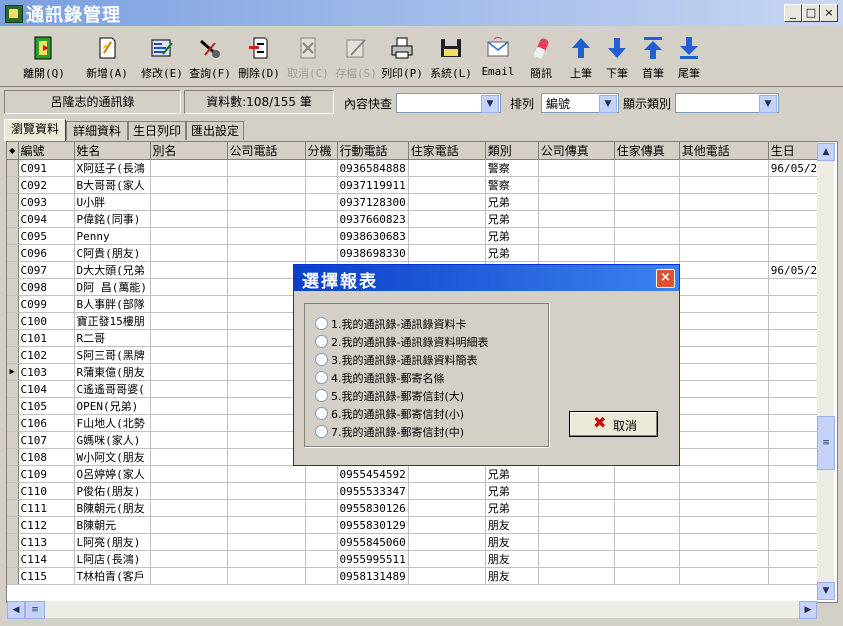 Image resolution: width=843 pixels, height=626 pixels. Describe the element at coordinates (613, 424) in the screenshot. I see `cancel-button: ✖ 取消` at that location.